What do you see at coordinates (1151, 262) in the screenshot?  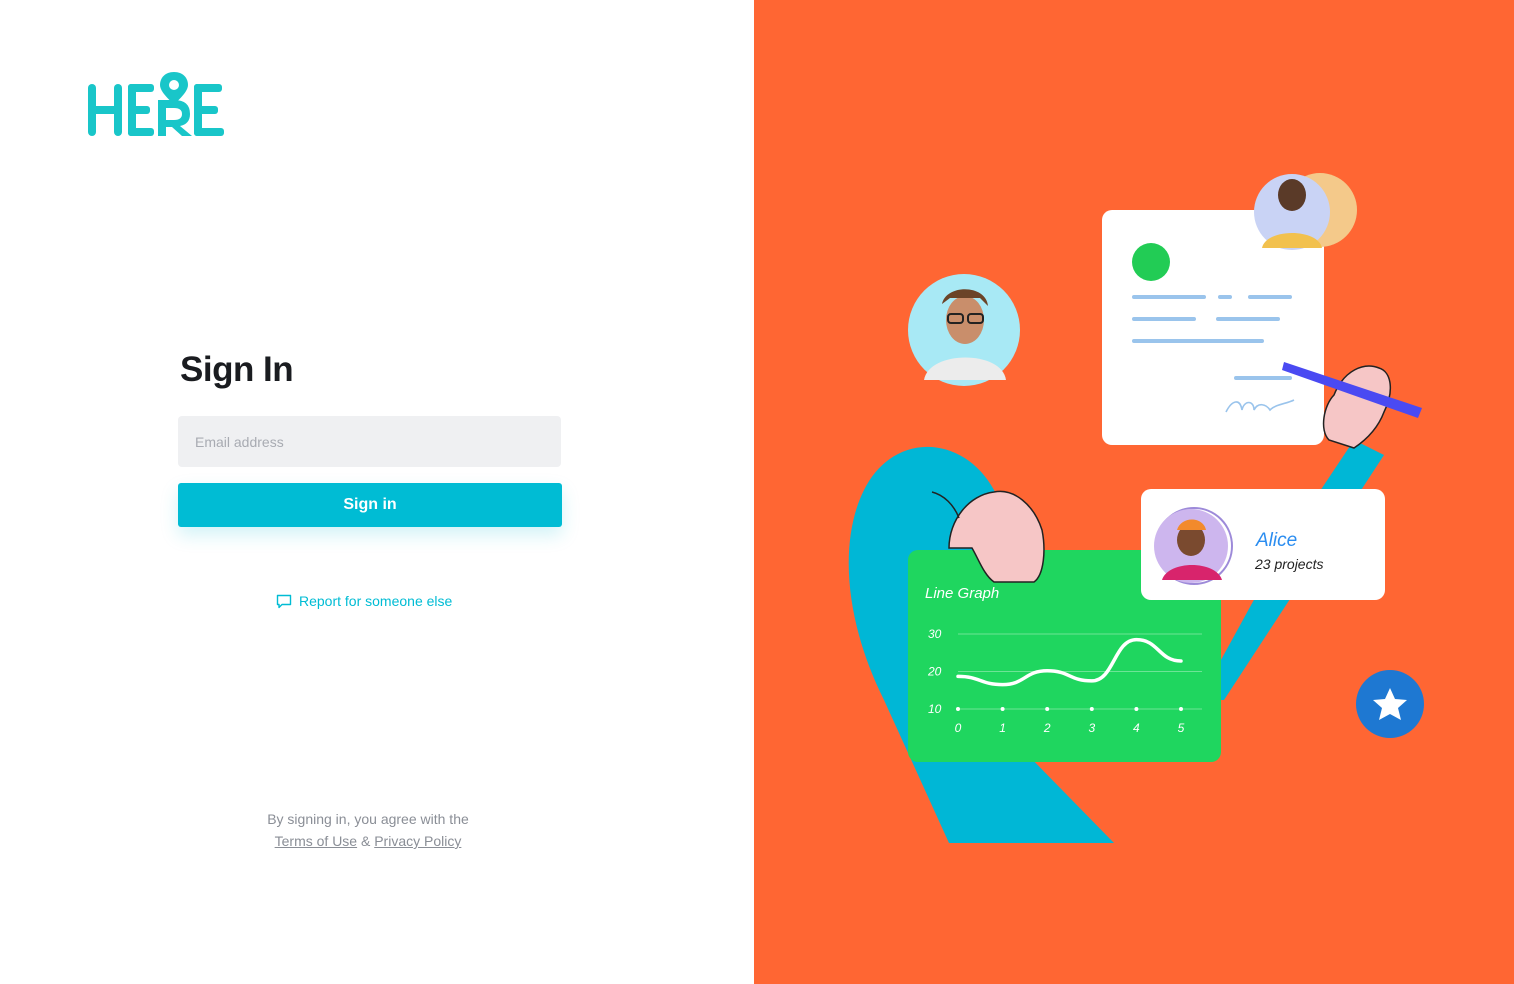 I see `document-status-dot` at bounding box center [1151, 262].